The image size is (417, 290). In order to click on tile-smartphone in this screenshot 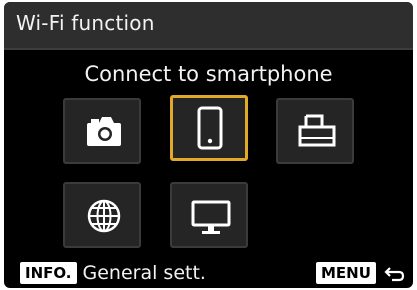, I will do `click(209, 128)`.